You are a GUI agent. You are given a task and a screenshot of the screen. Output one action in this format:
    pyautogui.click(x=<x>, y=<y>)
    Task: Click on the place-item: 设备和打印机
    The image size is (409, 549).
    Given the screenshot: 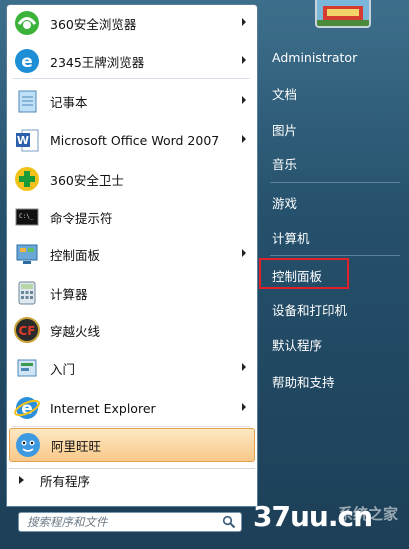 What is the action you would take?
    pyautogui.click(x=309, y=309)
    